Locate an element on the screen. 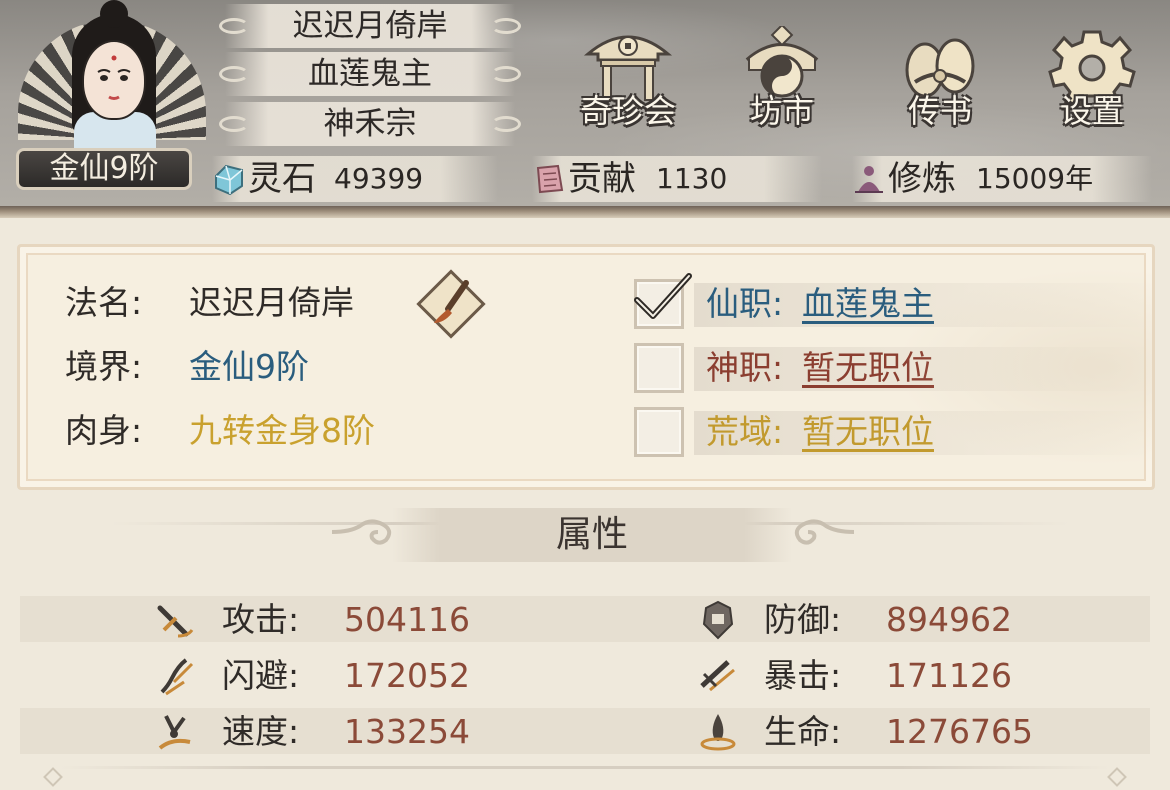  crit-stat: 暴击: 171126 is located at coordinates (908, 676).